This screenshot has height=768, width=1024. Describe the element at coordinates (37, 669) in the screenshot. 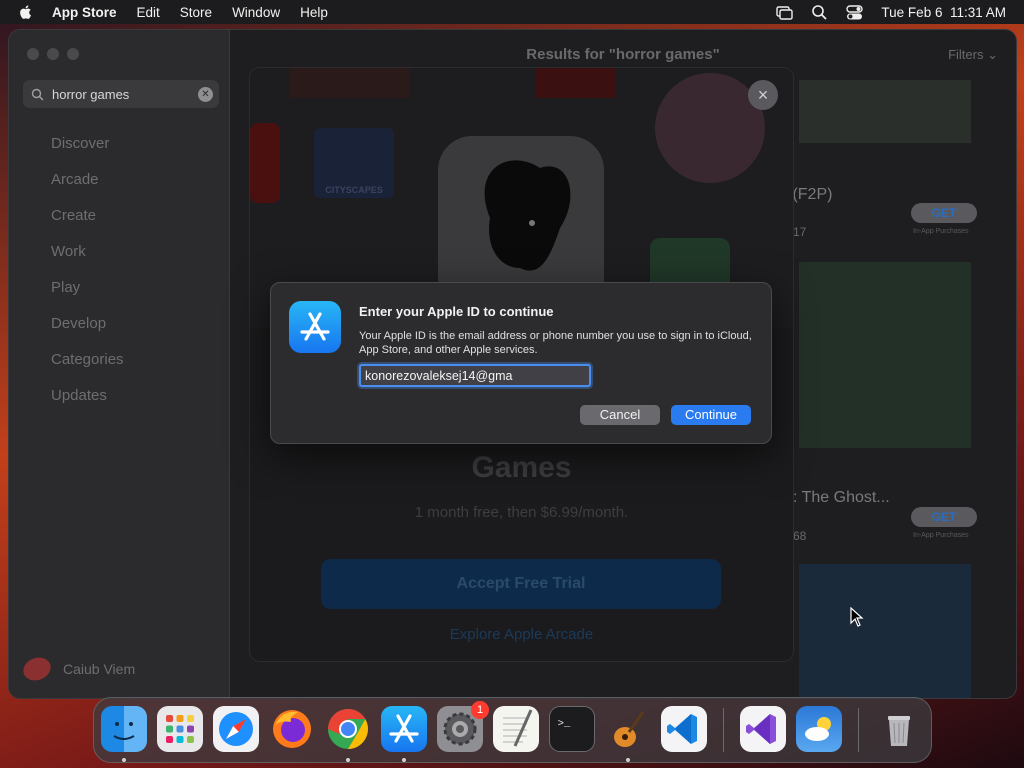

I see `avatar` at that location.